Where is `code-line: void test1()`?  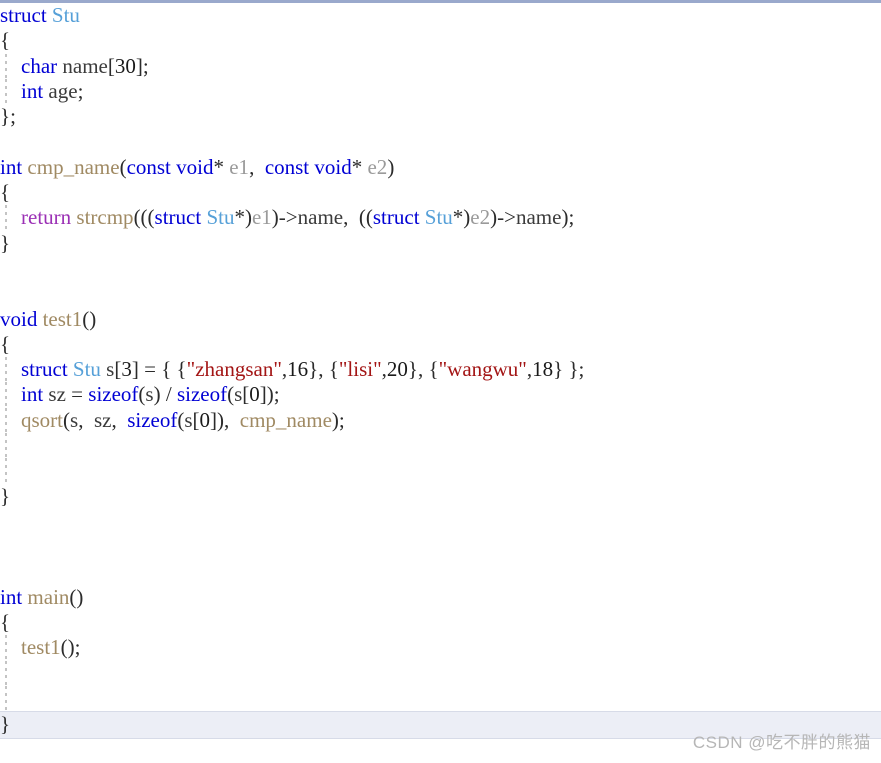 code-line: void test1() is located at coordinates (440, 319).